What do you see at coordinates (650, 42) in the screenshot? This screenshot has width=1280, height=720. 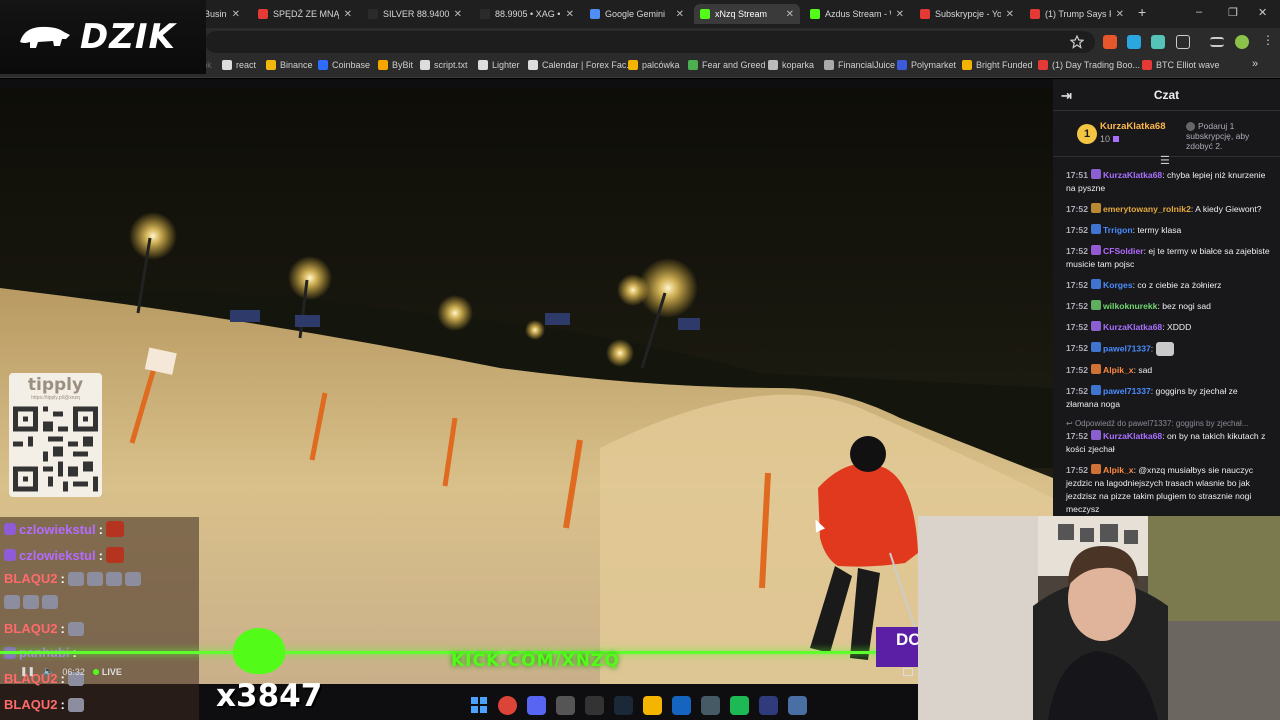 I see `address-bar` at bounding box center [650, 42].